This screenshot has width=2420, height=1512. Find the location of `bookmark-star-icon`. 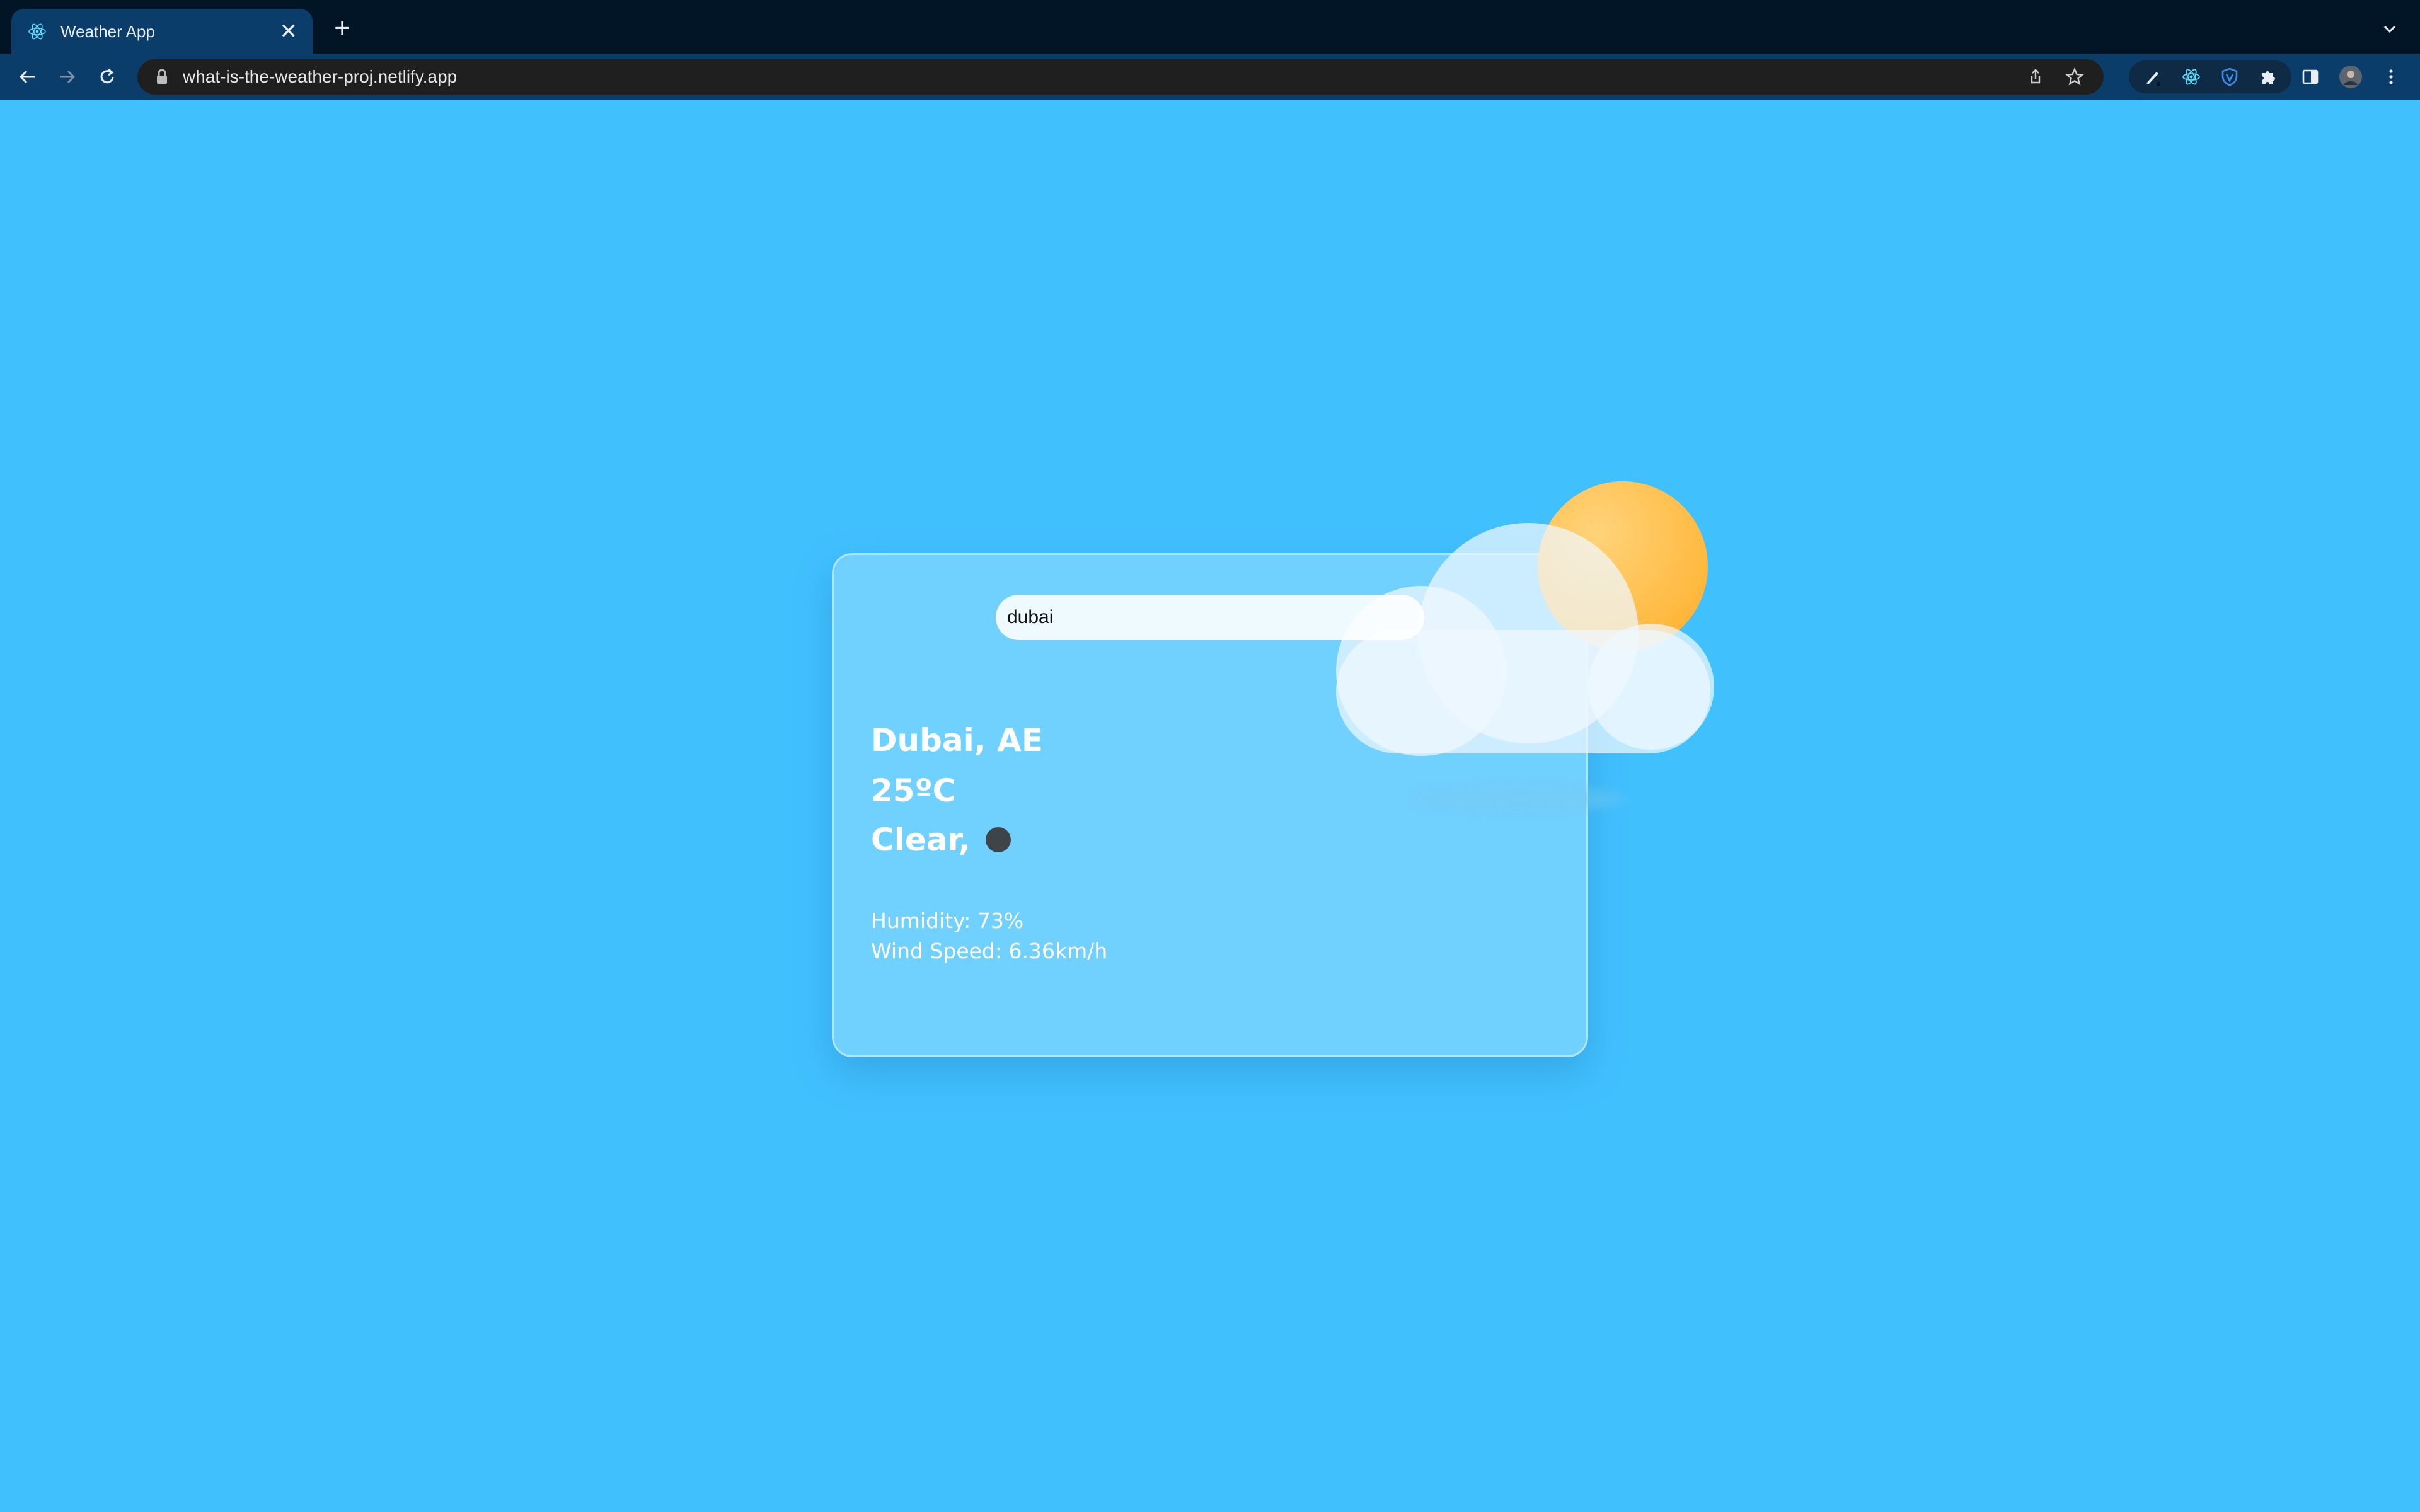

bookmark-star-icon is located at coordinates (2074, 76).